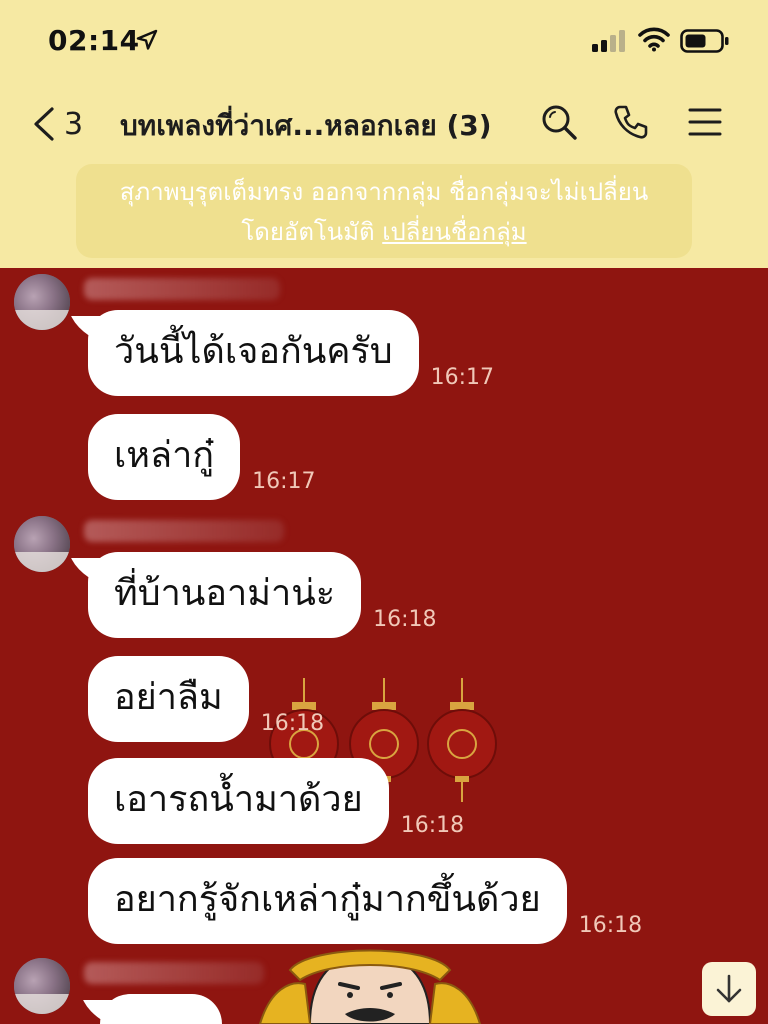 The height and width of the screenshot is (1024, 768). I want to click on arrow-down-icon, so click(729, 988).